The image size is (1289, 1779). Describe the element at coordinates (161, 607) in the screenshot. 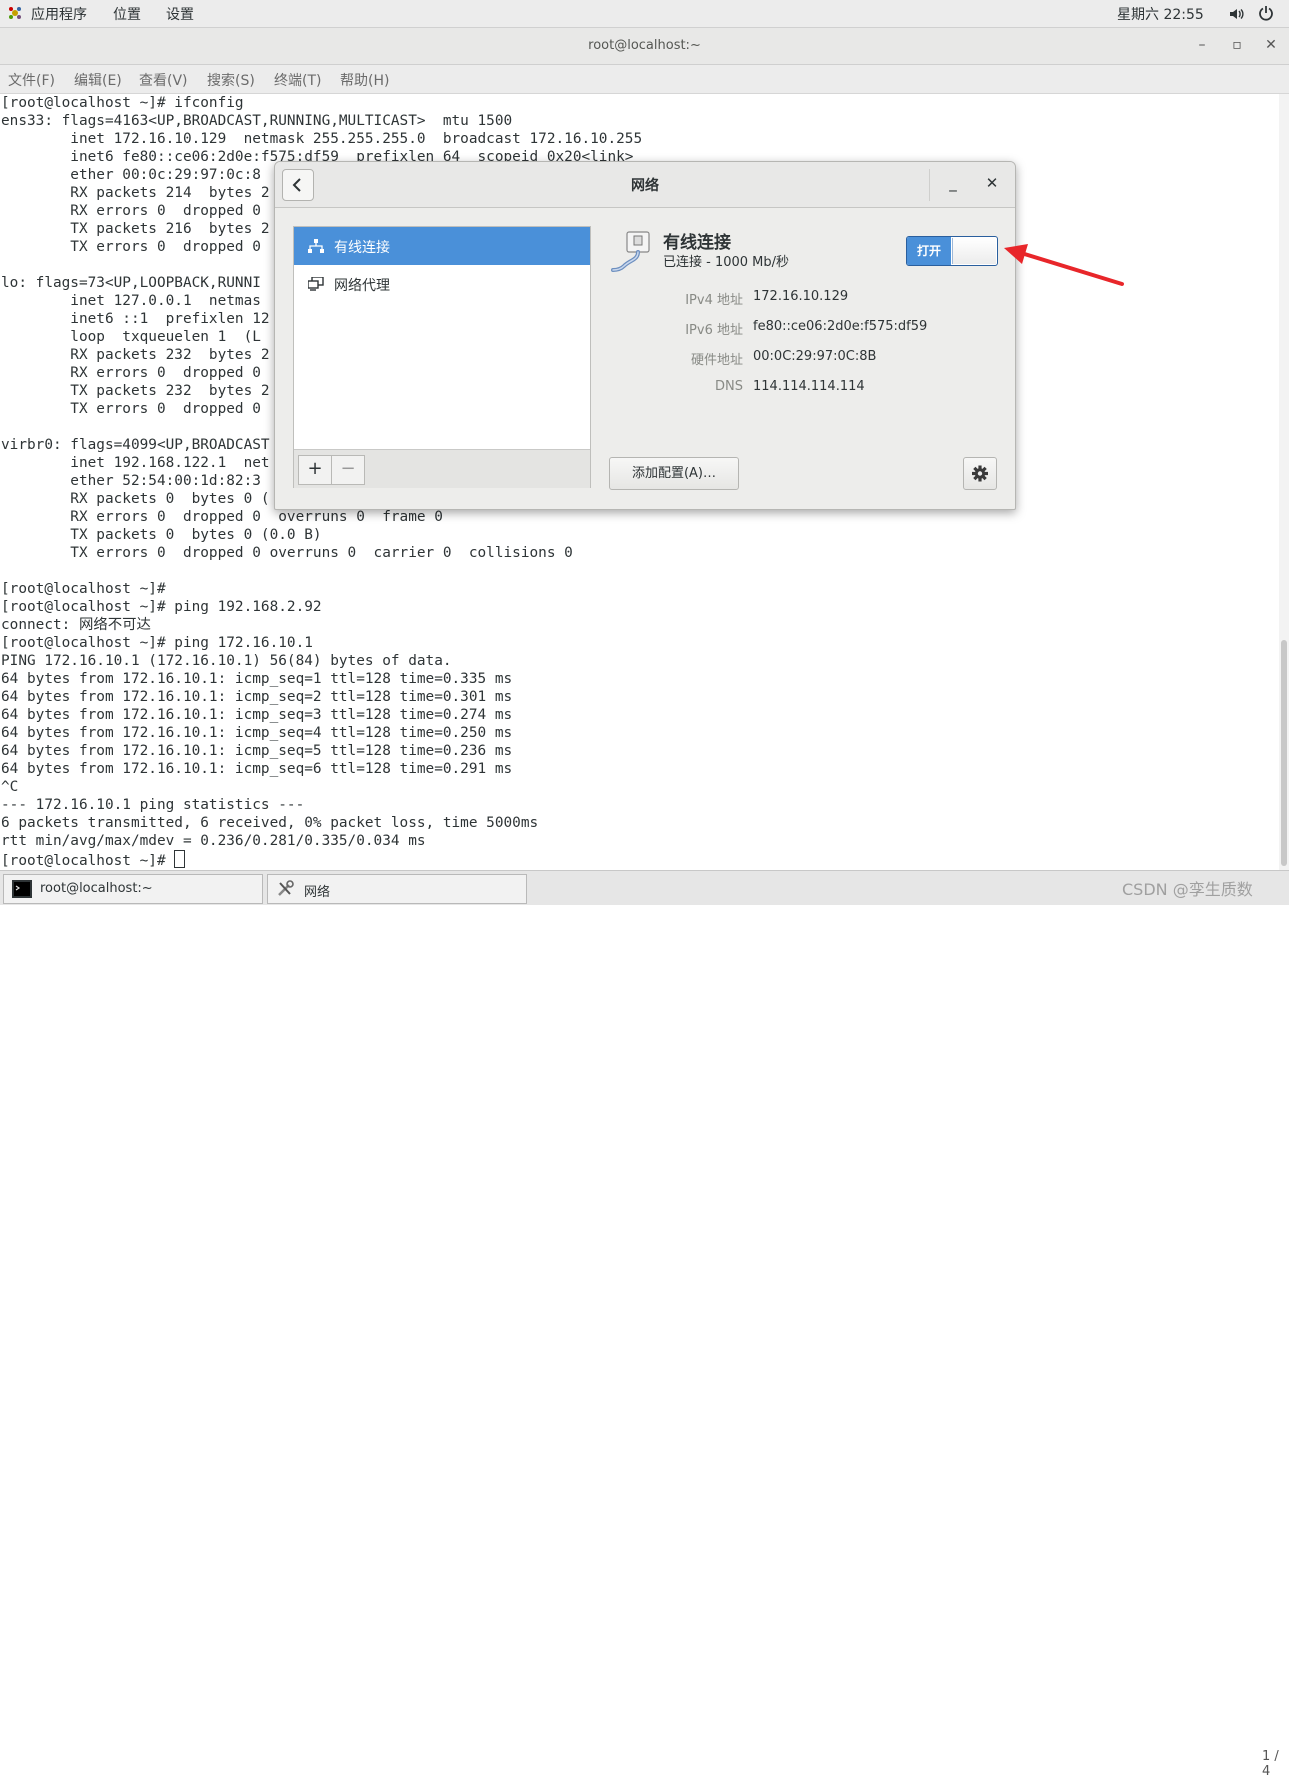

I see `terminal-line: [root@localhost ~]# ping 192.168.2.92` at that location.